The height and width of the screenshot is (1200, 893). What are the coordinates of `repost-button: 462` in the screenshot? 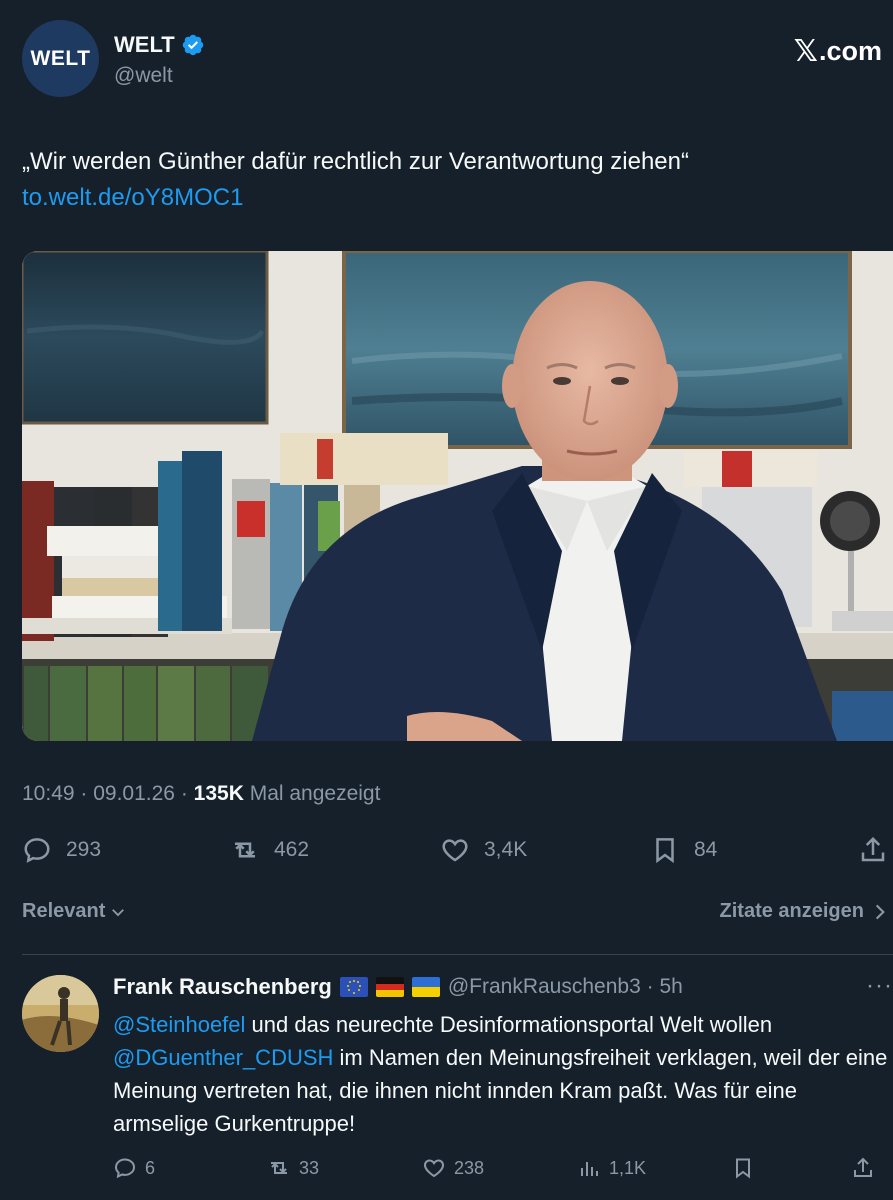 It's located at (269, 850).